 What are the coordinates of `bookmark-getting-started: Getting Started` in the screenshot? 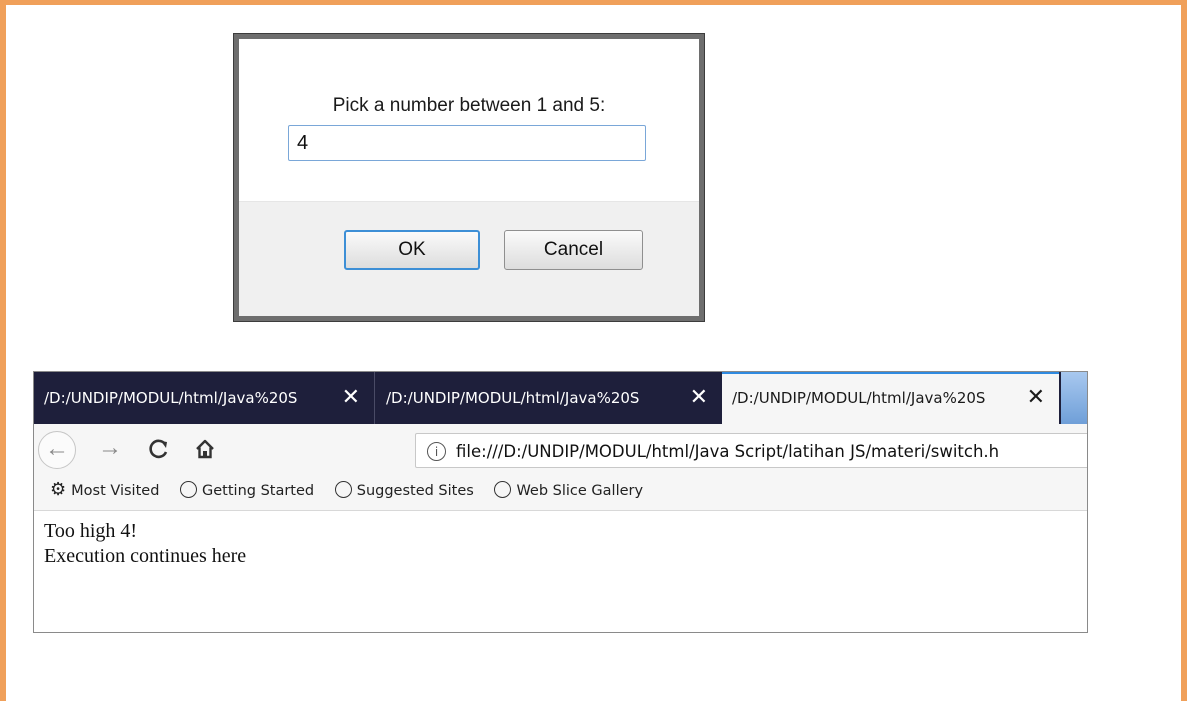 It's located at (247, 491).